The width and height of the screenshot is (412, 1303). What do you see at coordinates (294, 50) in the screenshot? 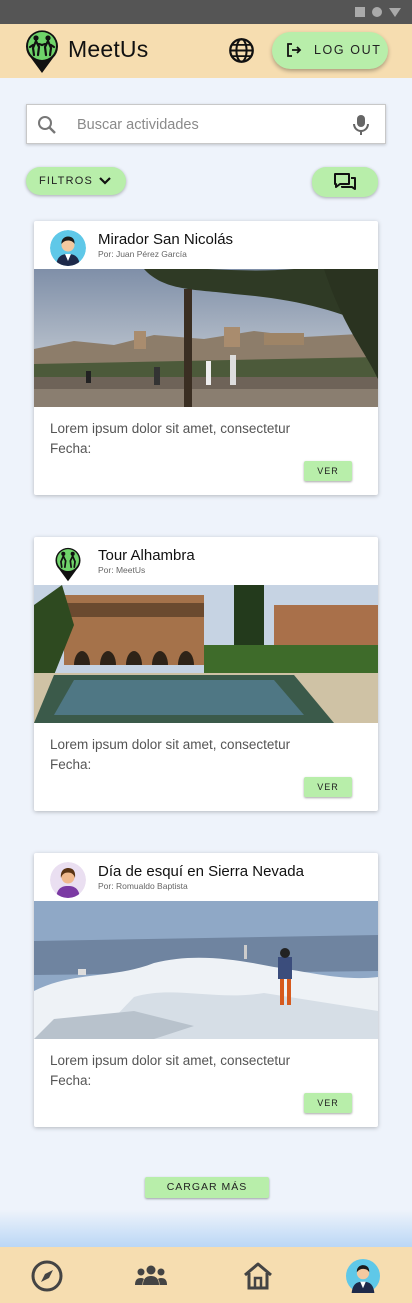
I see `logout-icon` at bounding box center [294, 50].